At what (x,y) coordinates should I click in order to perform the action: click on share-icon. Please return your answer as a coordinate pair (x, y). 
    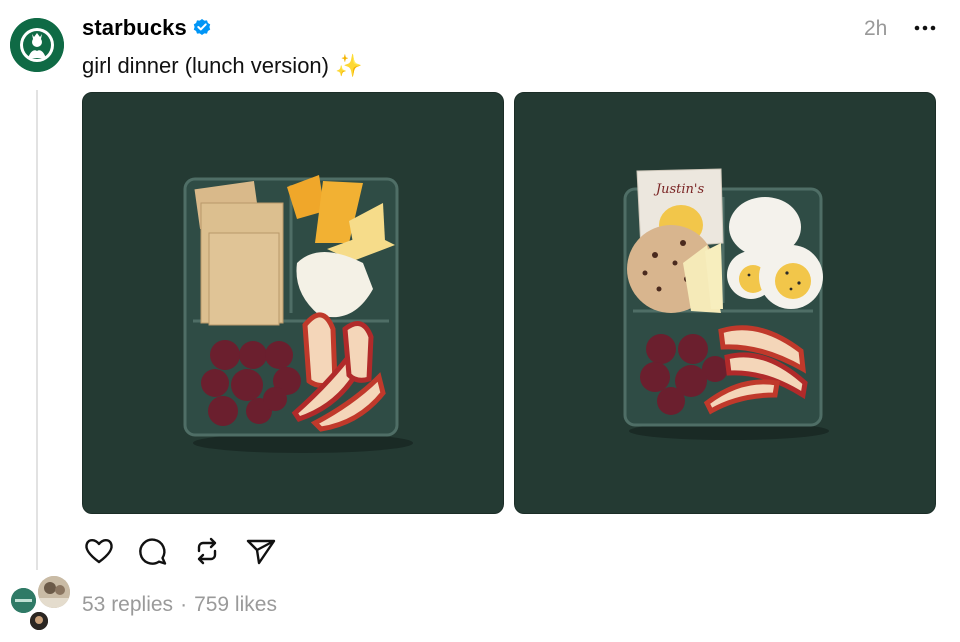
    Looking at the image, I should click on (261, 551).